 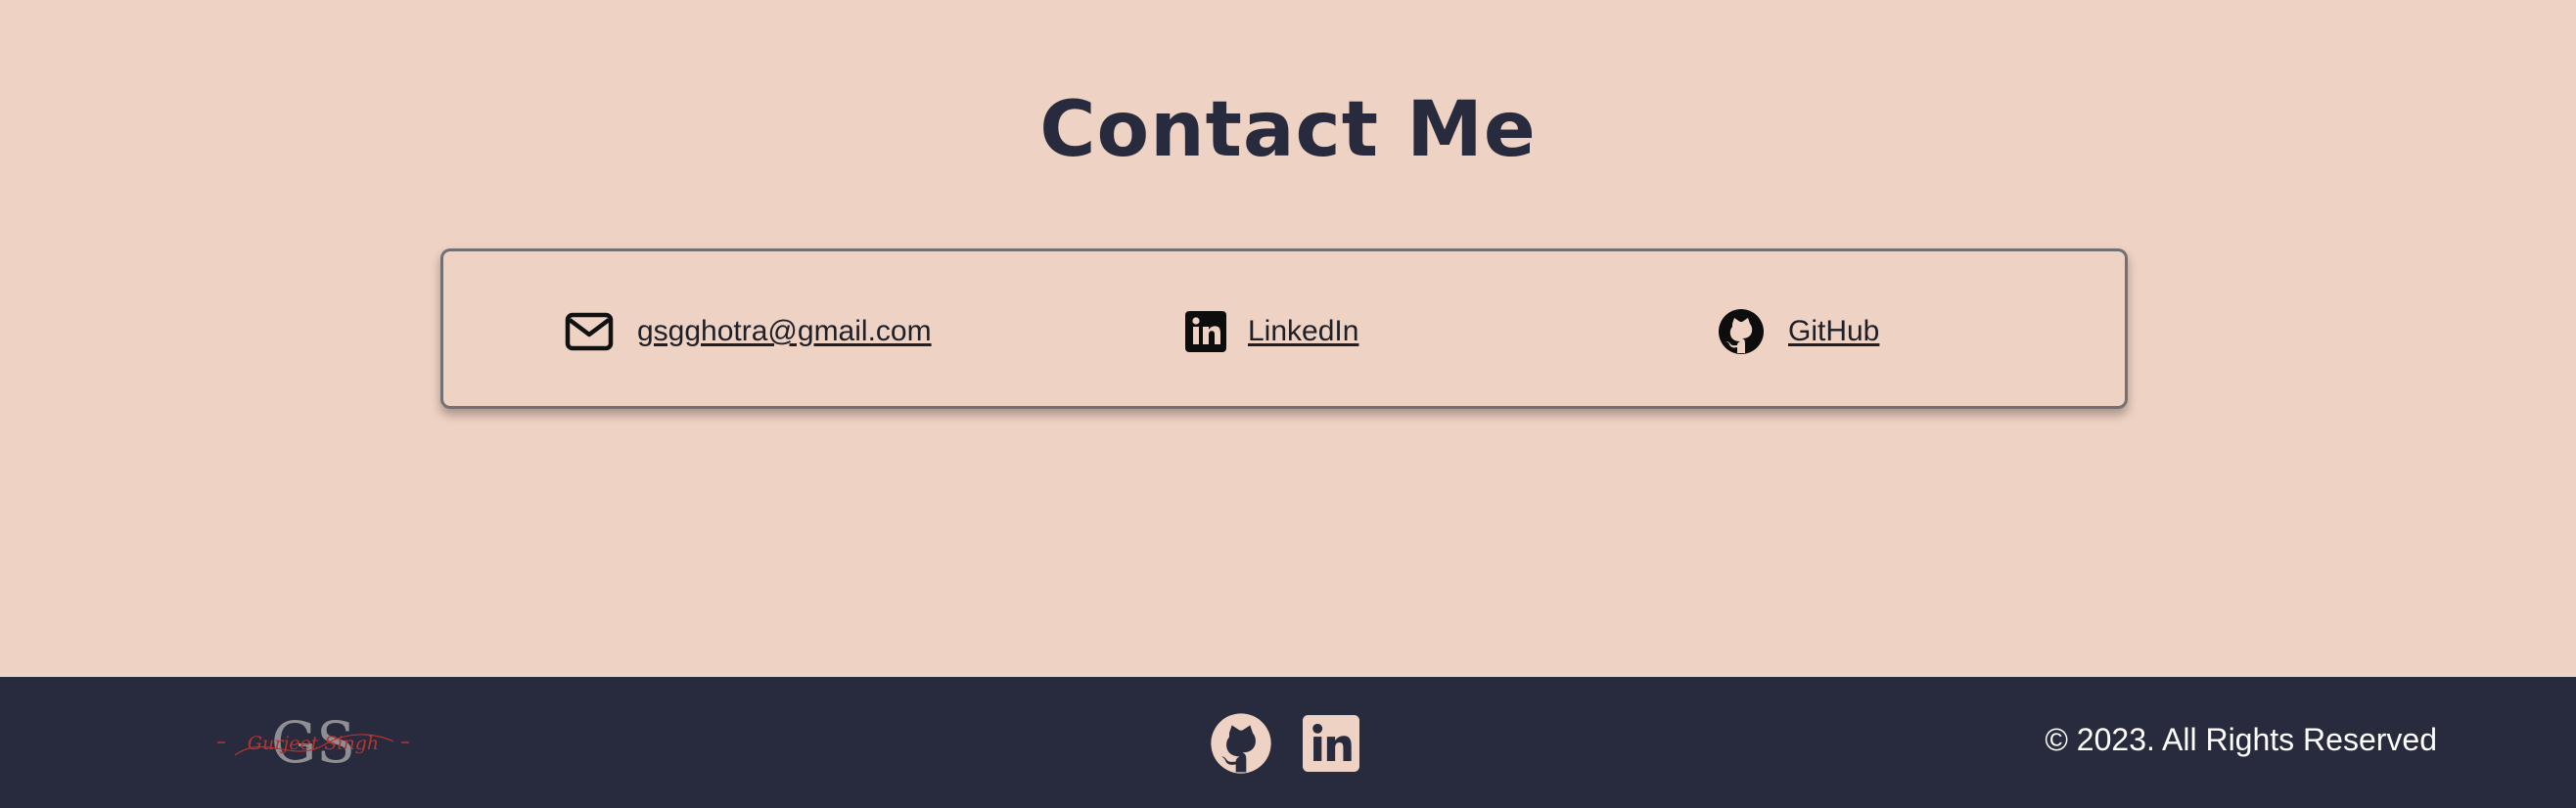 What do you see at coordinates (1833, 331) in the screenshot?
I see `github-label: GitHub` at bounding box center [1833, 331].